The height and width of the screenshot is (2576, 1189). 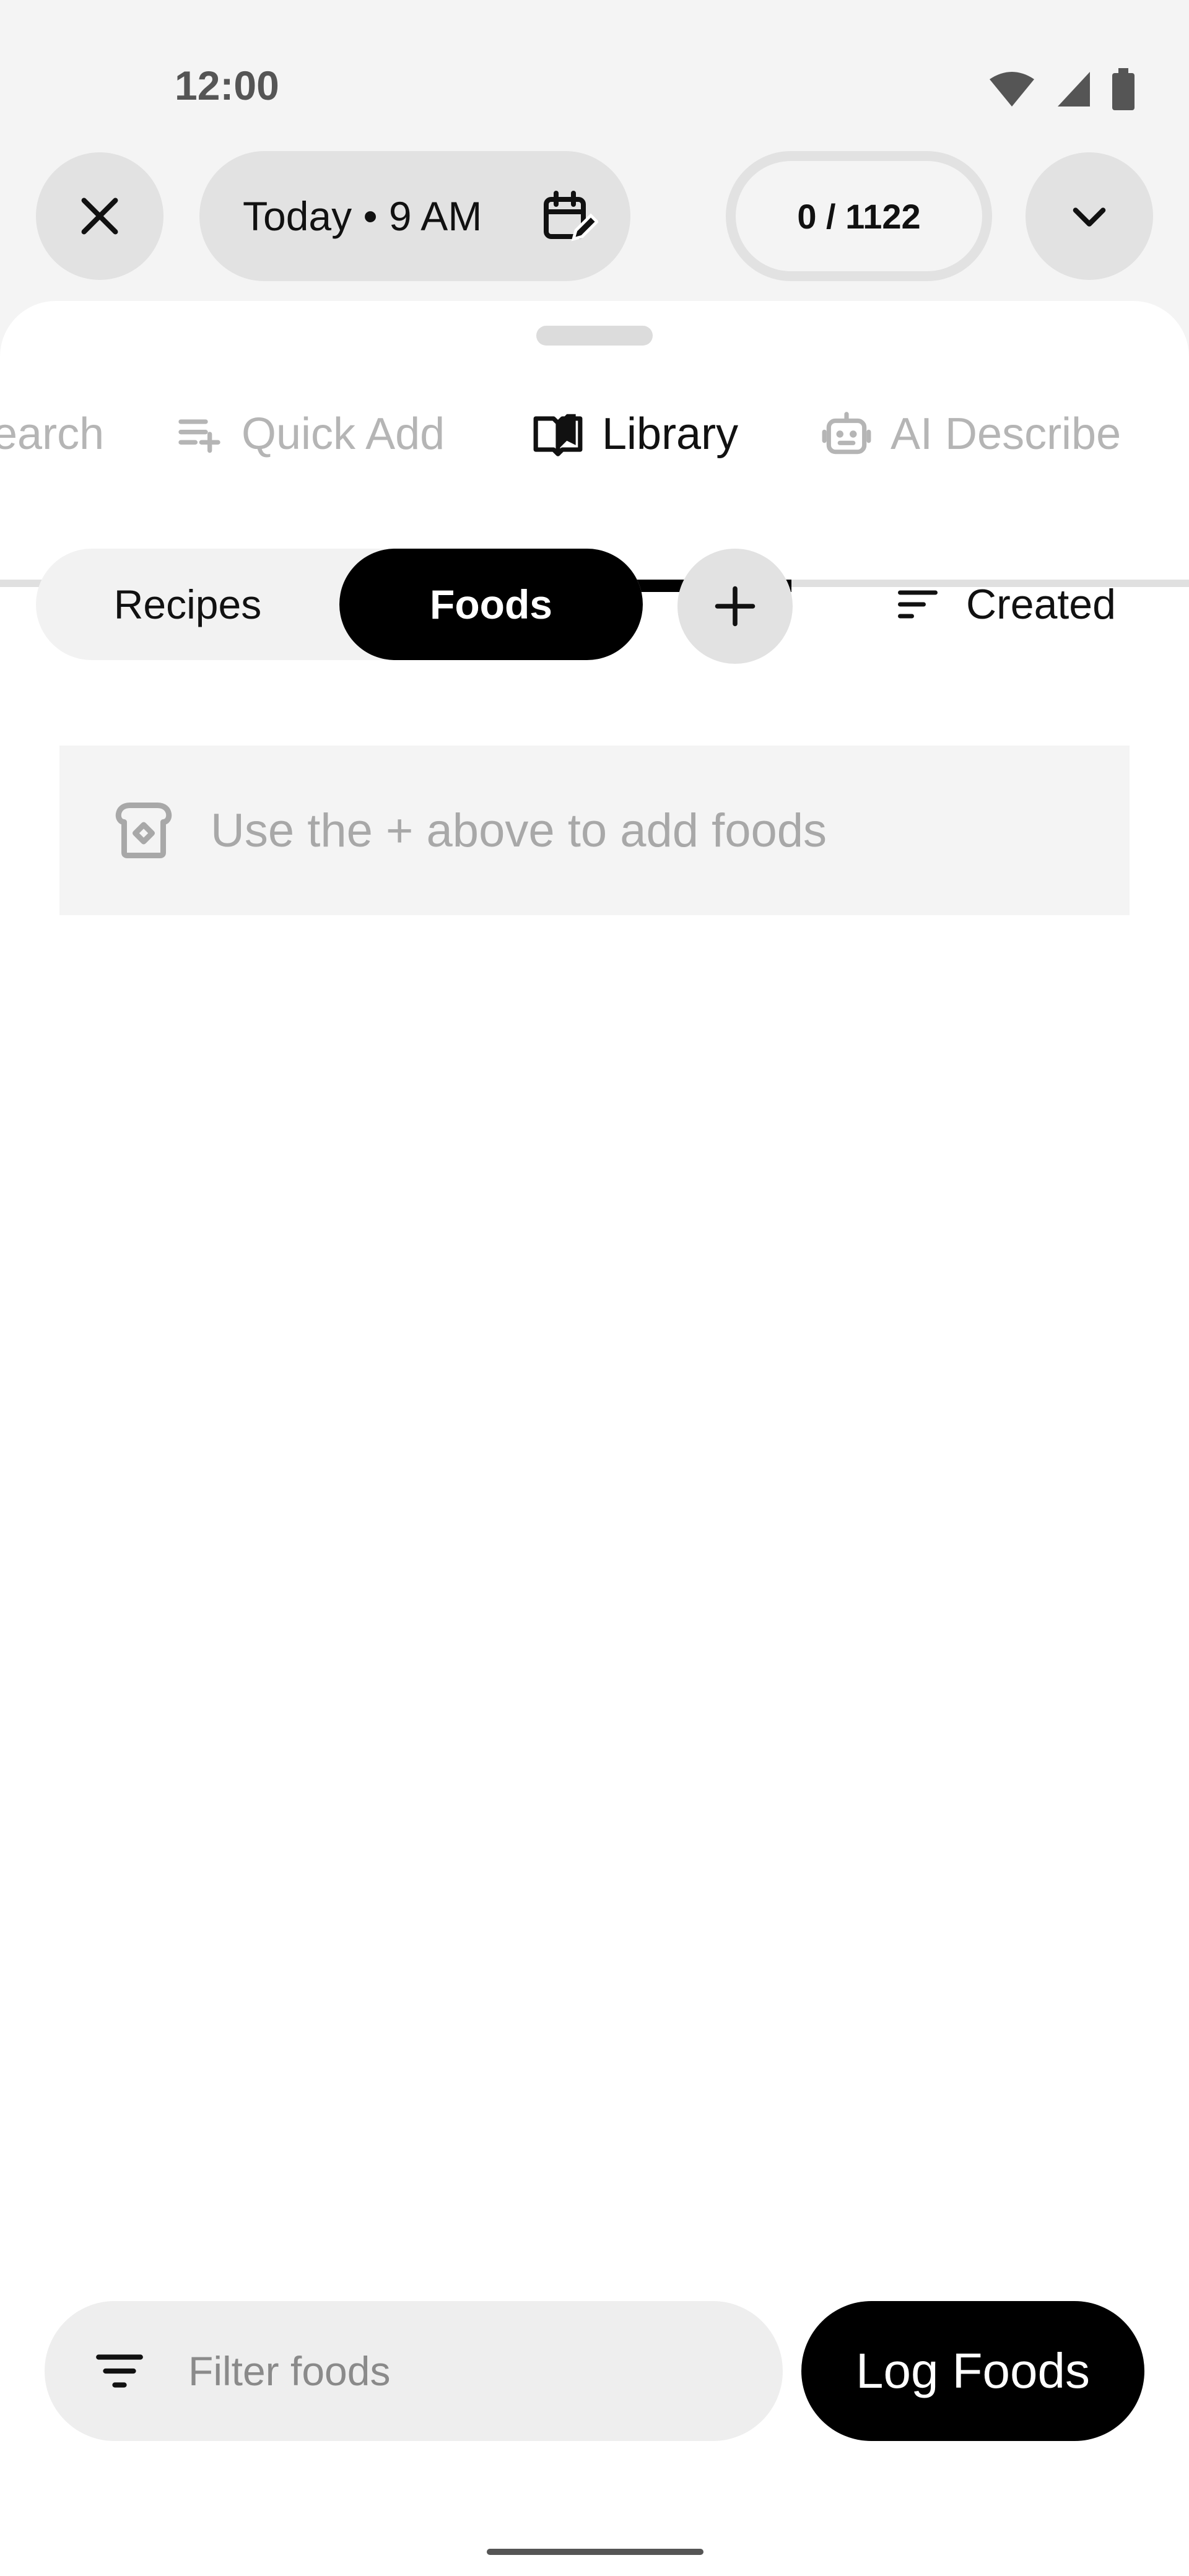 I want to click on playlist-add-icon, so click(x=199, y=436).